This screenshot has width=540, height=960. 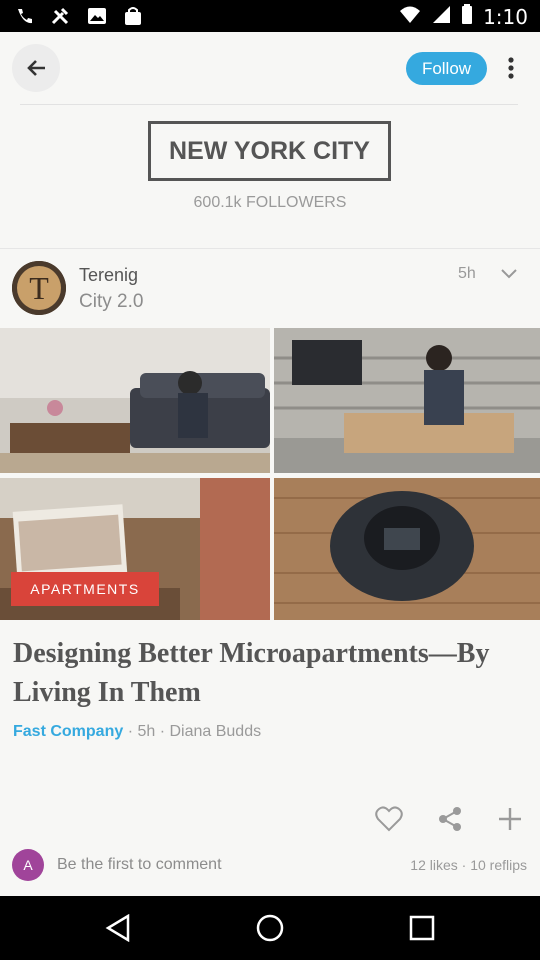 I want to click on nav-back-button, so click(x=118, y=928).